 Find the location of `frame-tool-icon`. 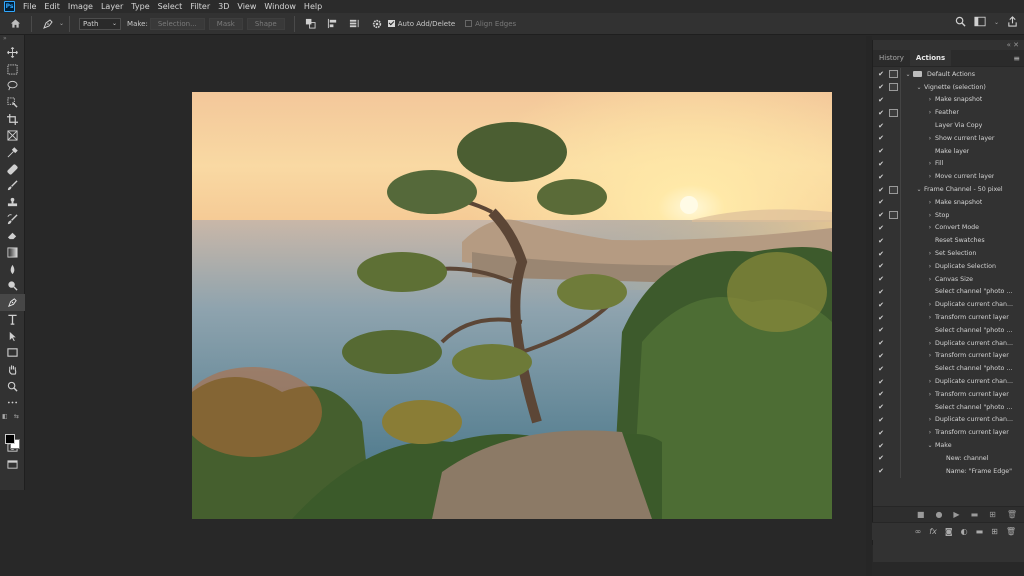

frame-tool-icon is located at coordinates (12, 135).